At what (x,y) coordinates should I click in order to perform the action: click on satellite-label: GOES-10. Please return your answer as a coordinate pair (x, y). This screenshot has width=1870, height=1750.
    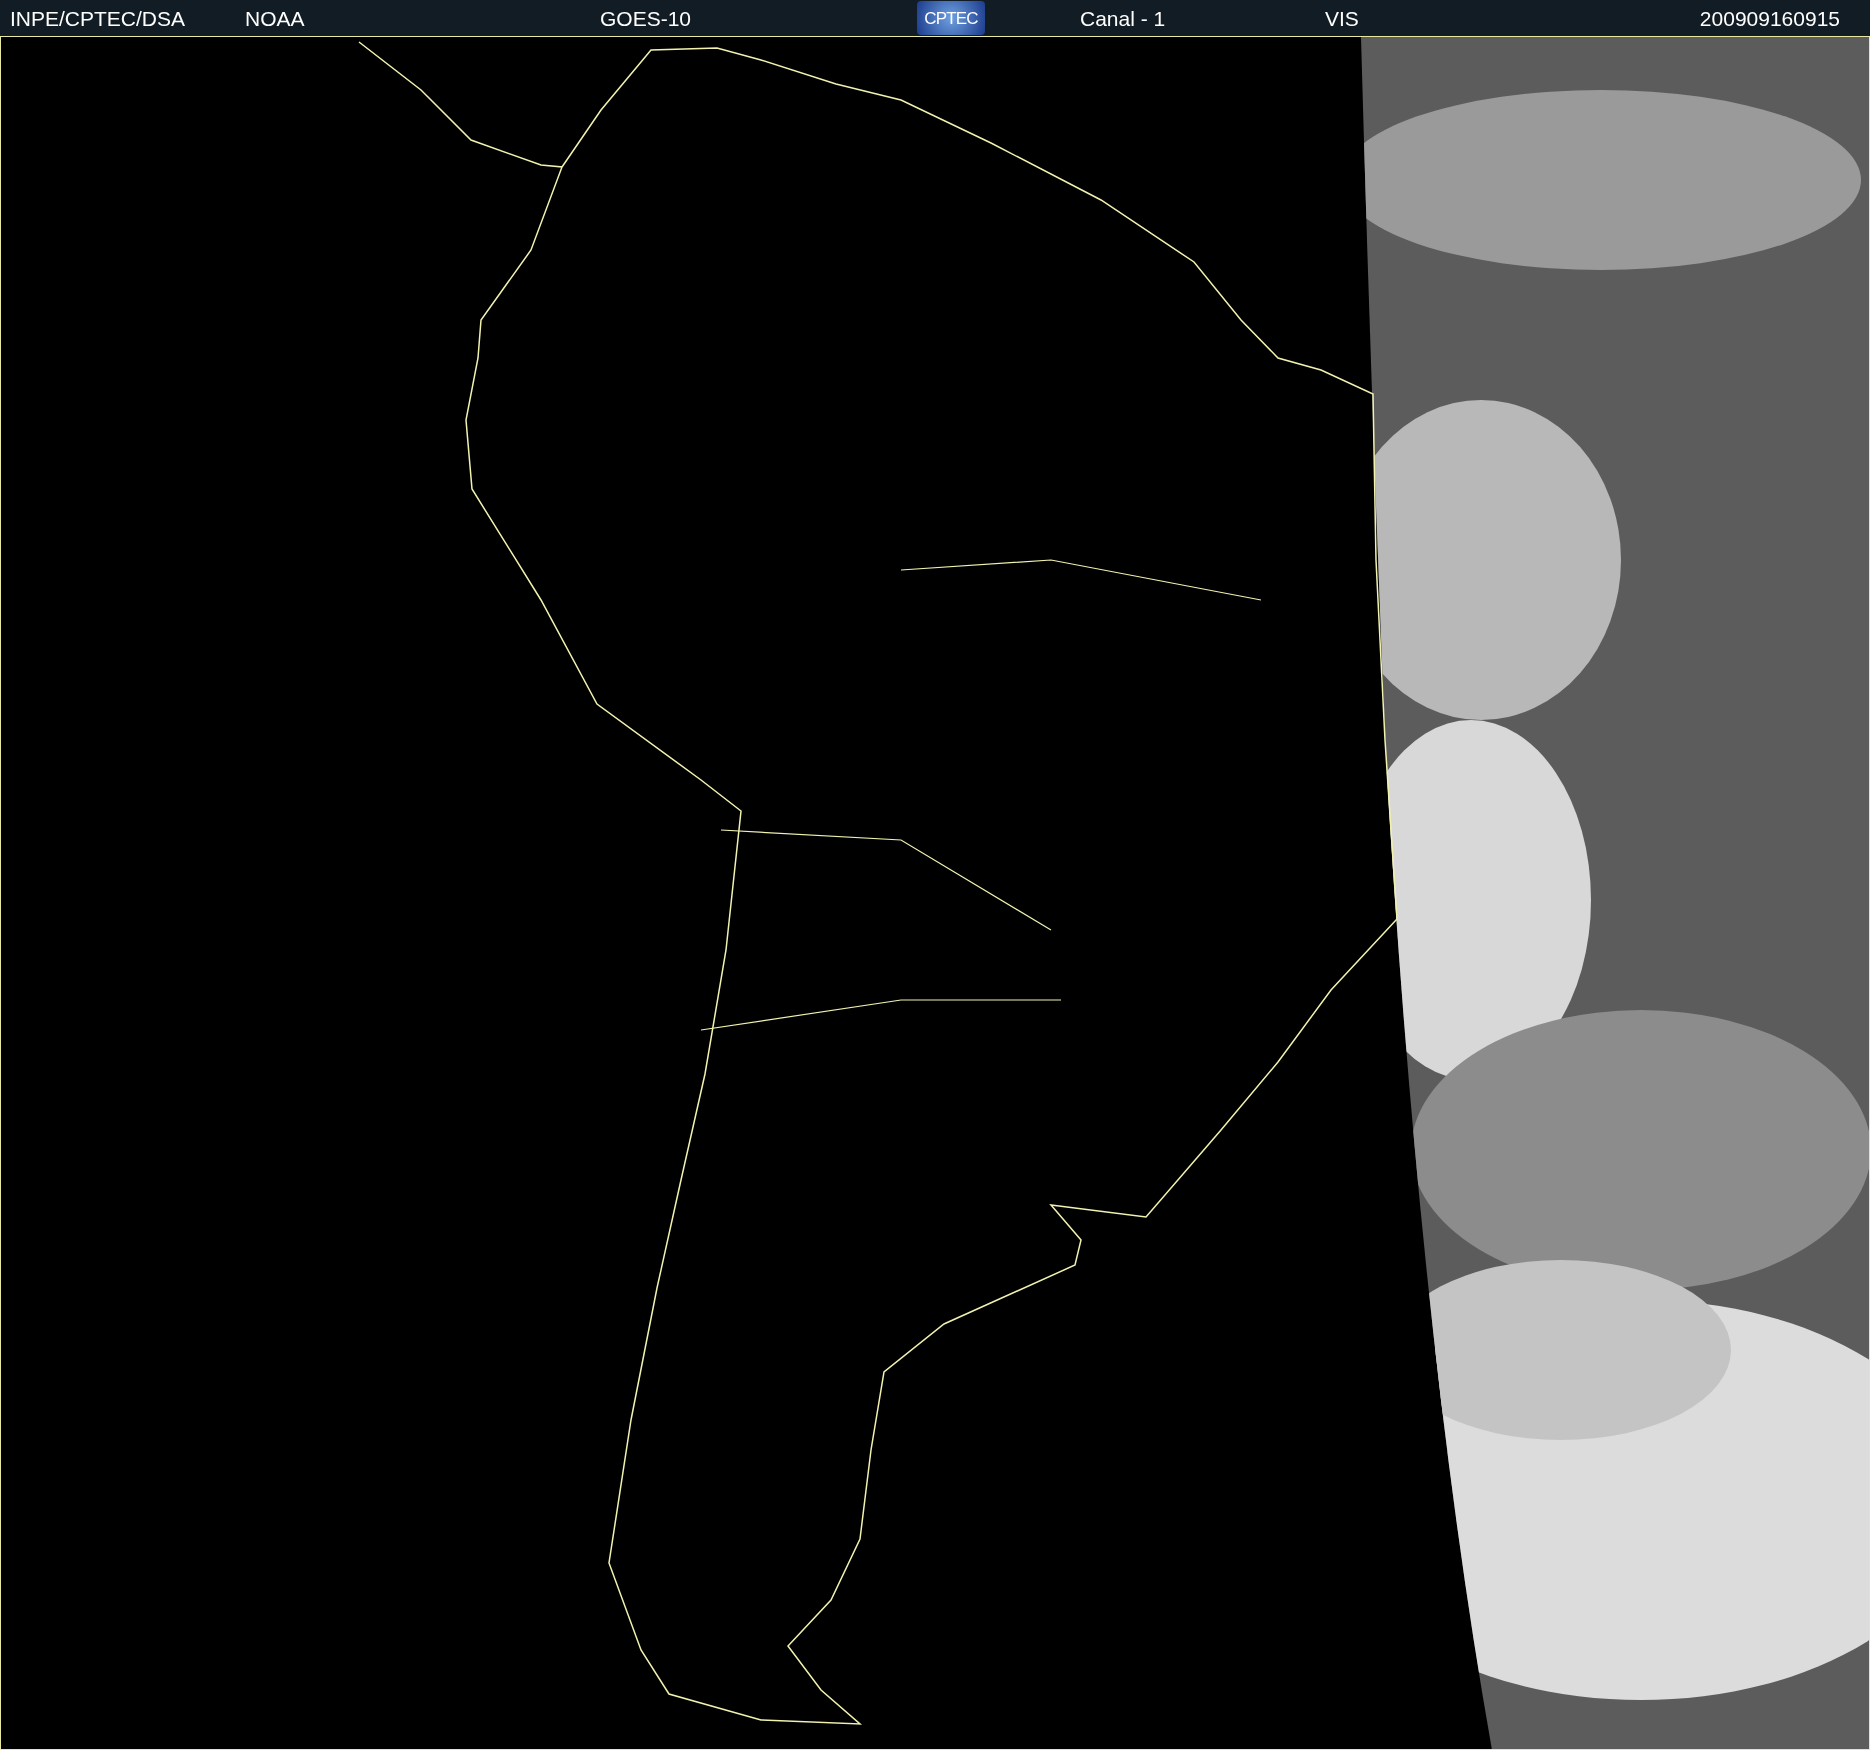
    Looking at the image, I should click on (646, 18).